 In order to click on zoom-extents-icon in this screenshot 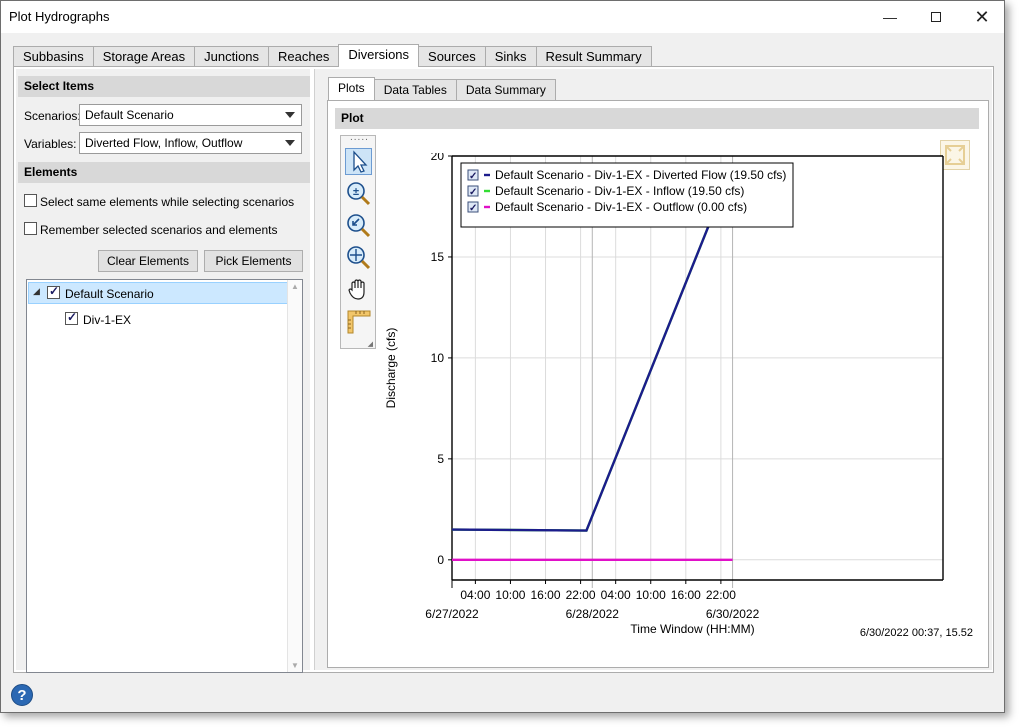, I will do `click(359, 258)`.